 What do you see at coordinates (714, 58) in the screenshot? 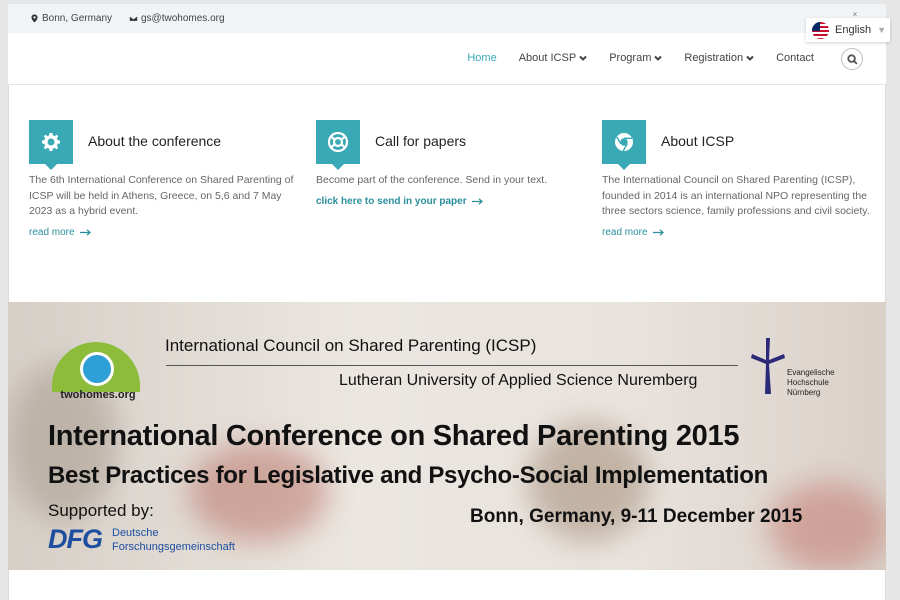
I see `nav-registration-label: Registration` at bounding box center [714, 58].